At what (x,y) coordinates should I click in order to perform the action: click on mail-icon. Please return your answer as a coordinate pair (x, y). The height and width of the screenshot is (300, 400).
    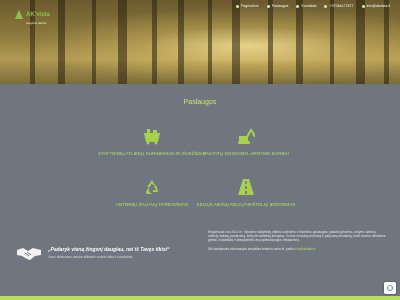
    Looking at the image, I should click on (363, 6).